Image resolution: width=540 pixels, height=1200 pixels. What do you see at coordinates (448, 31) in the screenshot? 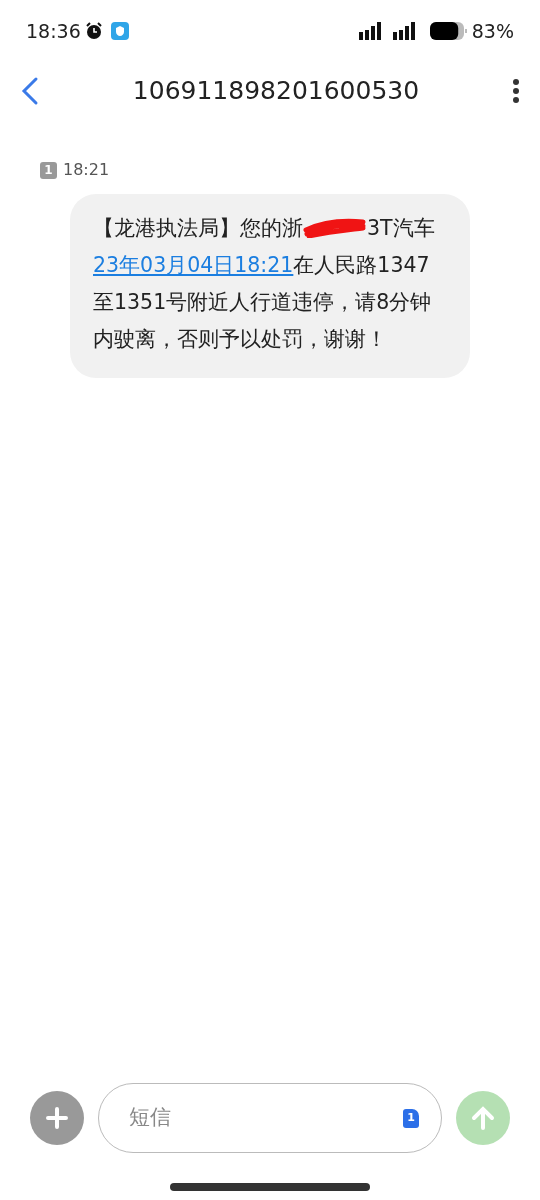
I see `battery-icon` at bounding box center [448, 31].